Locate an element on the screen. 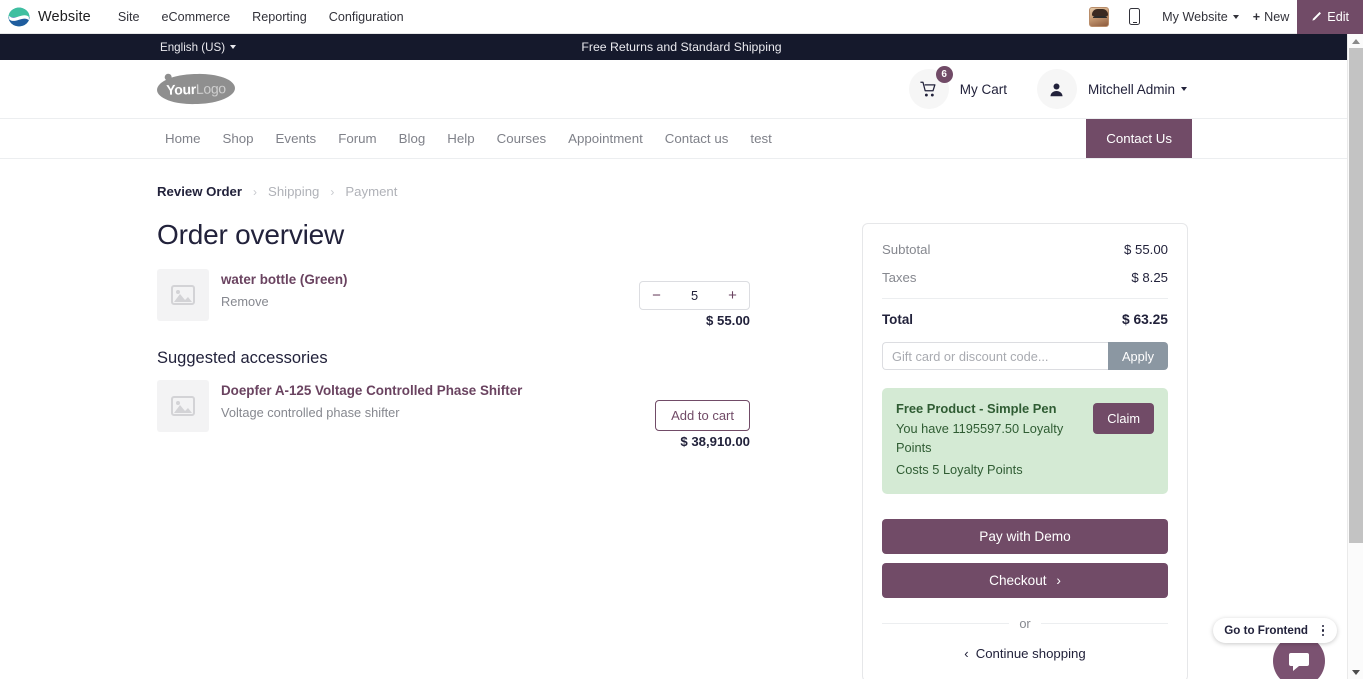 The width and height of the screenshot is (1363, 679). cart-count-badge: 6 is located at coordinates (944, 74).